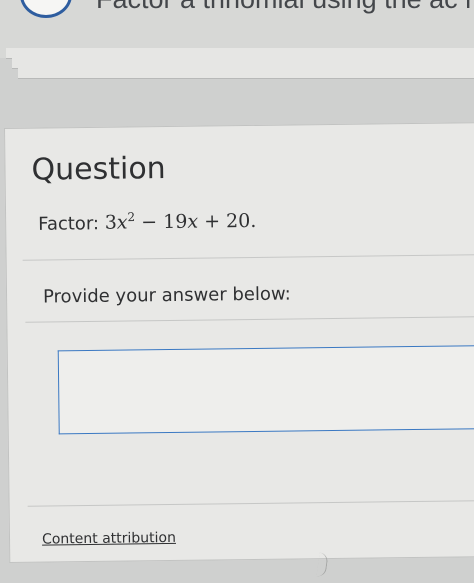 The width and height of the screenshot is (474, 583). What do you see at coordinates (253, 221) in the screenshot?
I see `period: .` at bounding box center [253, 221].